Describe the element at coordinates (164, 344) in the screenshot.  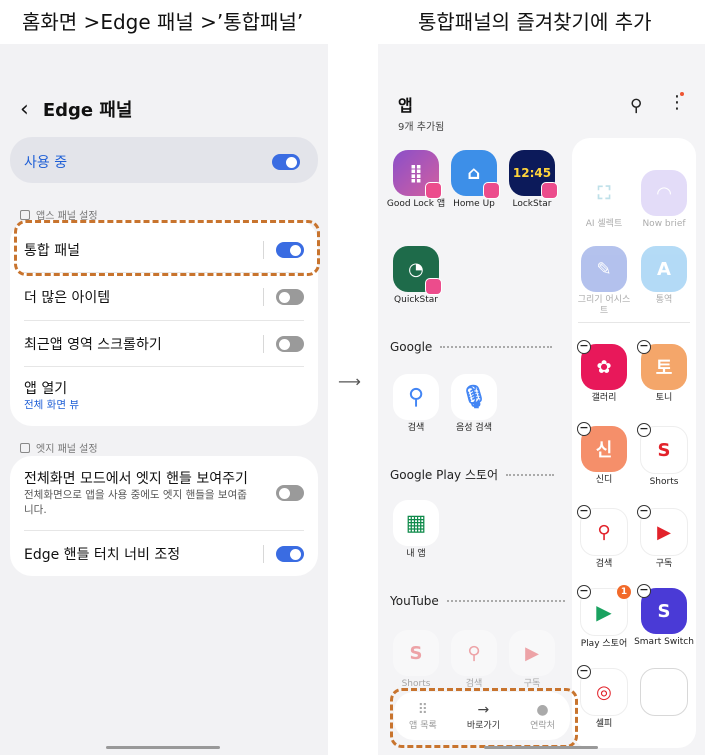
I see `row-recent-scroll: 최근앱 영역 스크롤하기` at that location.